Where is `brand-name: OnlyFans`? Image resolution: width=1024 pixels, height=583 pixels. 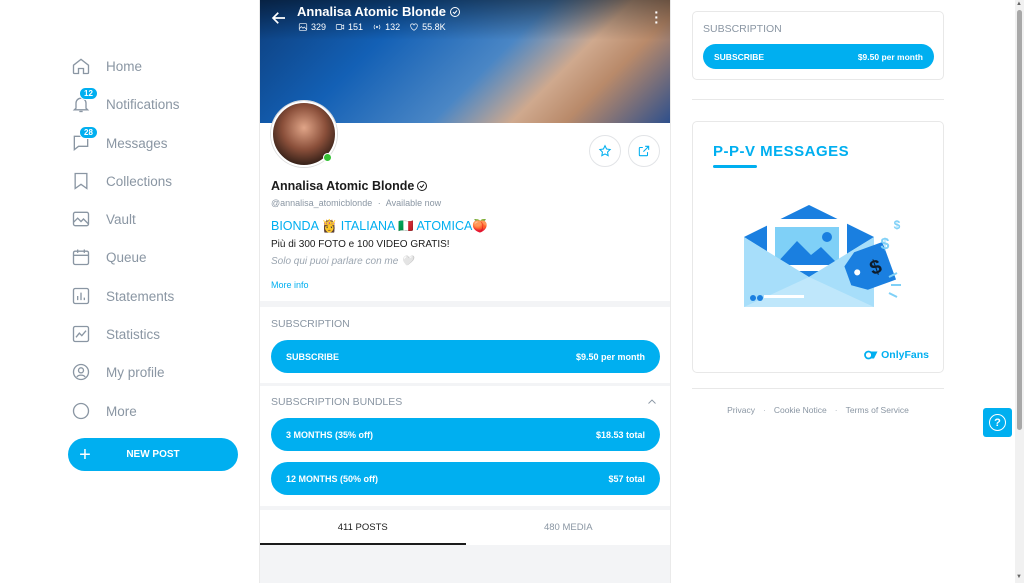
brand-name: OnlyFans is located at coordinates (905, 355).